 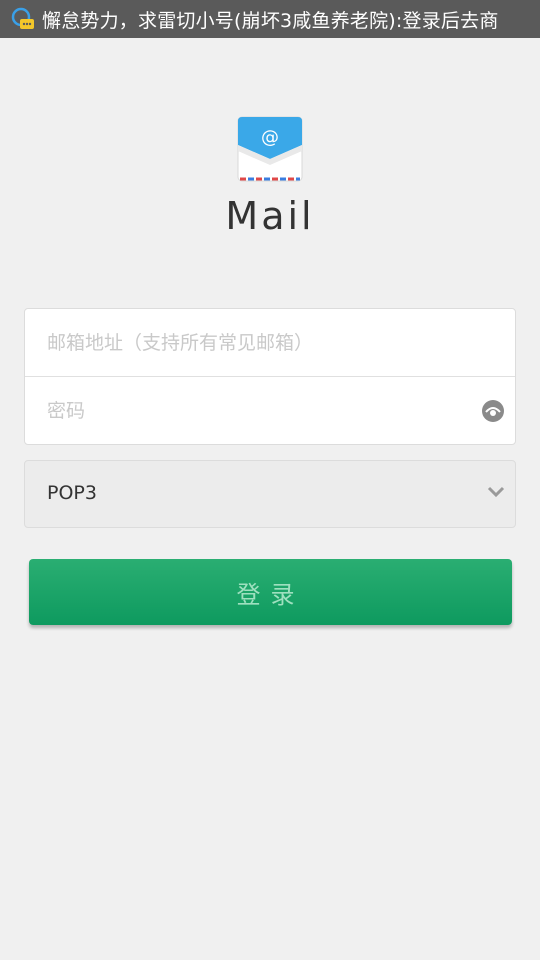 I want to click on protocol-select: POP3, so click(x=270, y=494).